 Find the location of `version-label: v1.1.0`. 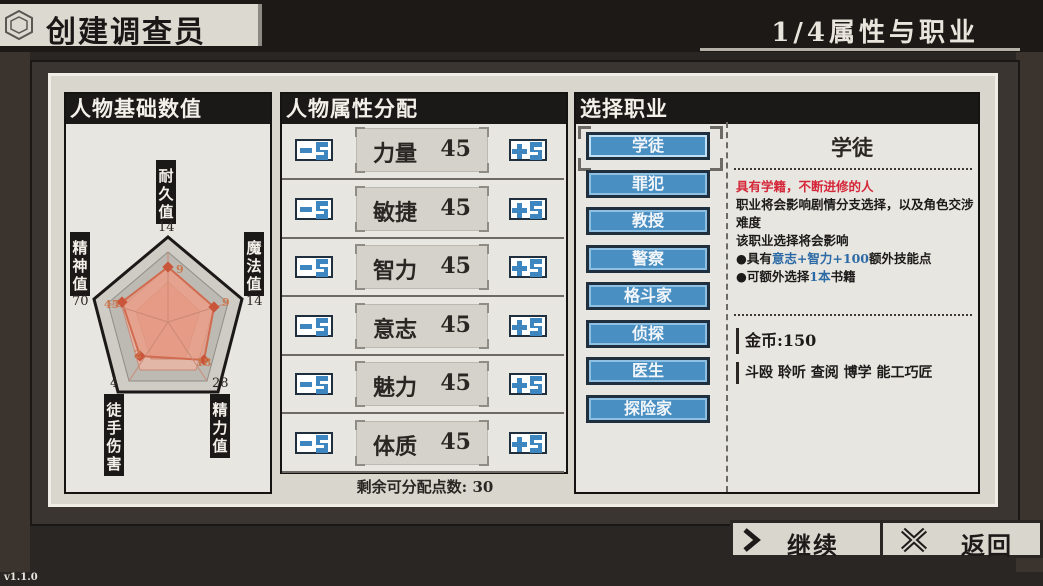

version-label: v1.1.0 is located at coordinates (21, 577).